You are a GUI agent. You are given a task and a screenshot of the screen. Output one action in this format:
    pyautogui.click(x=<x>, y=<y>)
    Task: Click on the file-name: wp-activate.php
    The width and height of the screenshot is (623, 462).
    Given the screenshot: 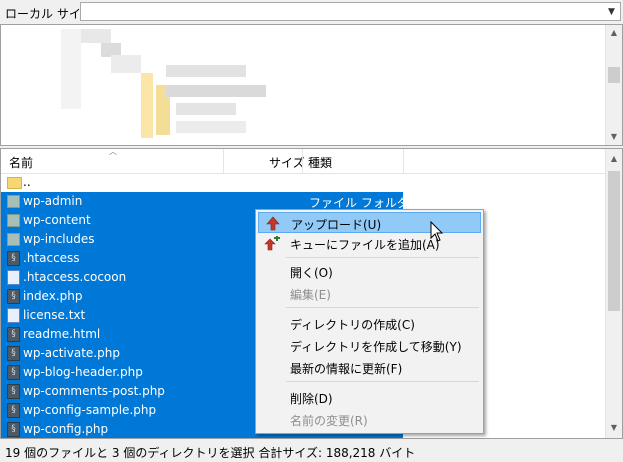 What is the action you would take?
    pyautogui.click(x=71, y=353)
    